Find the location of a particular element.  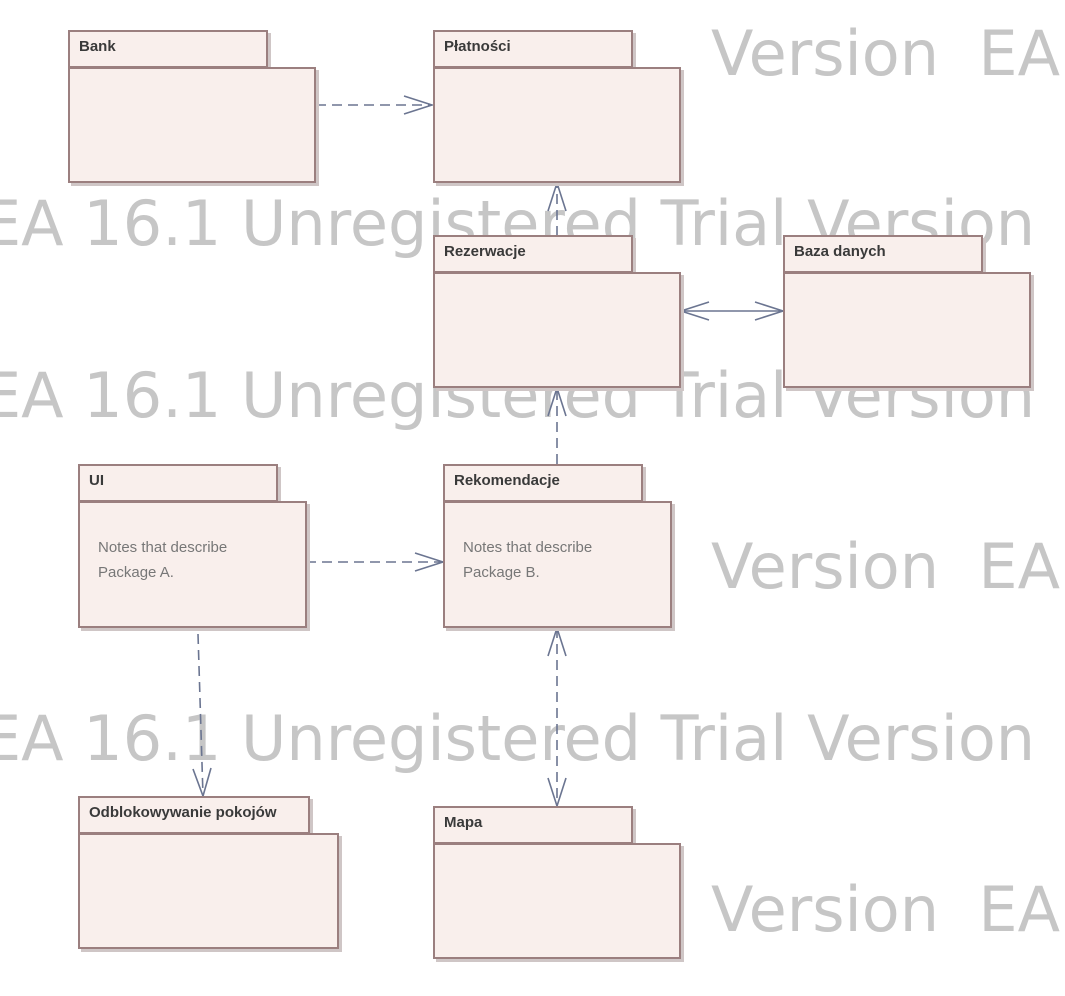

package-notes: Notes that describe Package B. is located at coordinates (528, 560).